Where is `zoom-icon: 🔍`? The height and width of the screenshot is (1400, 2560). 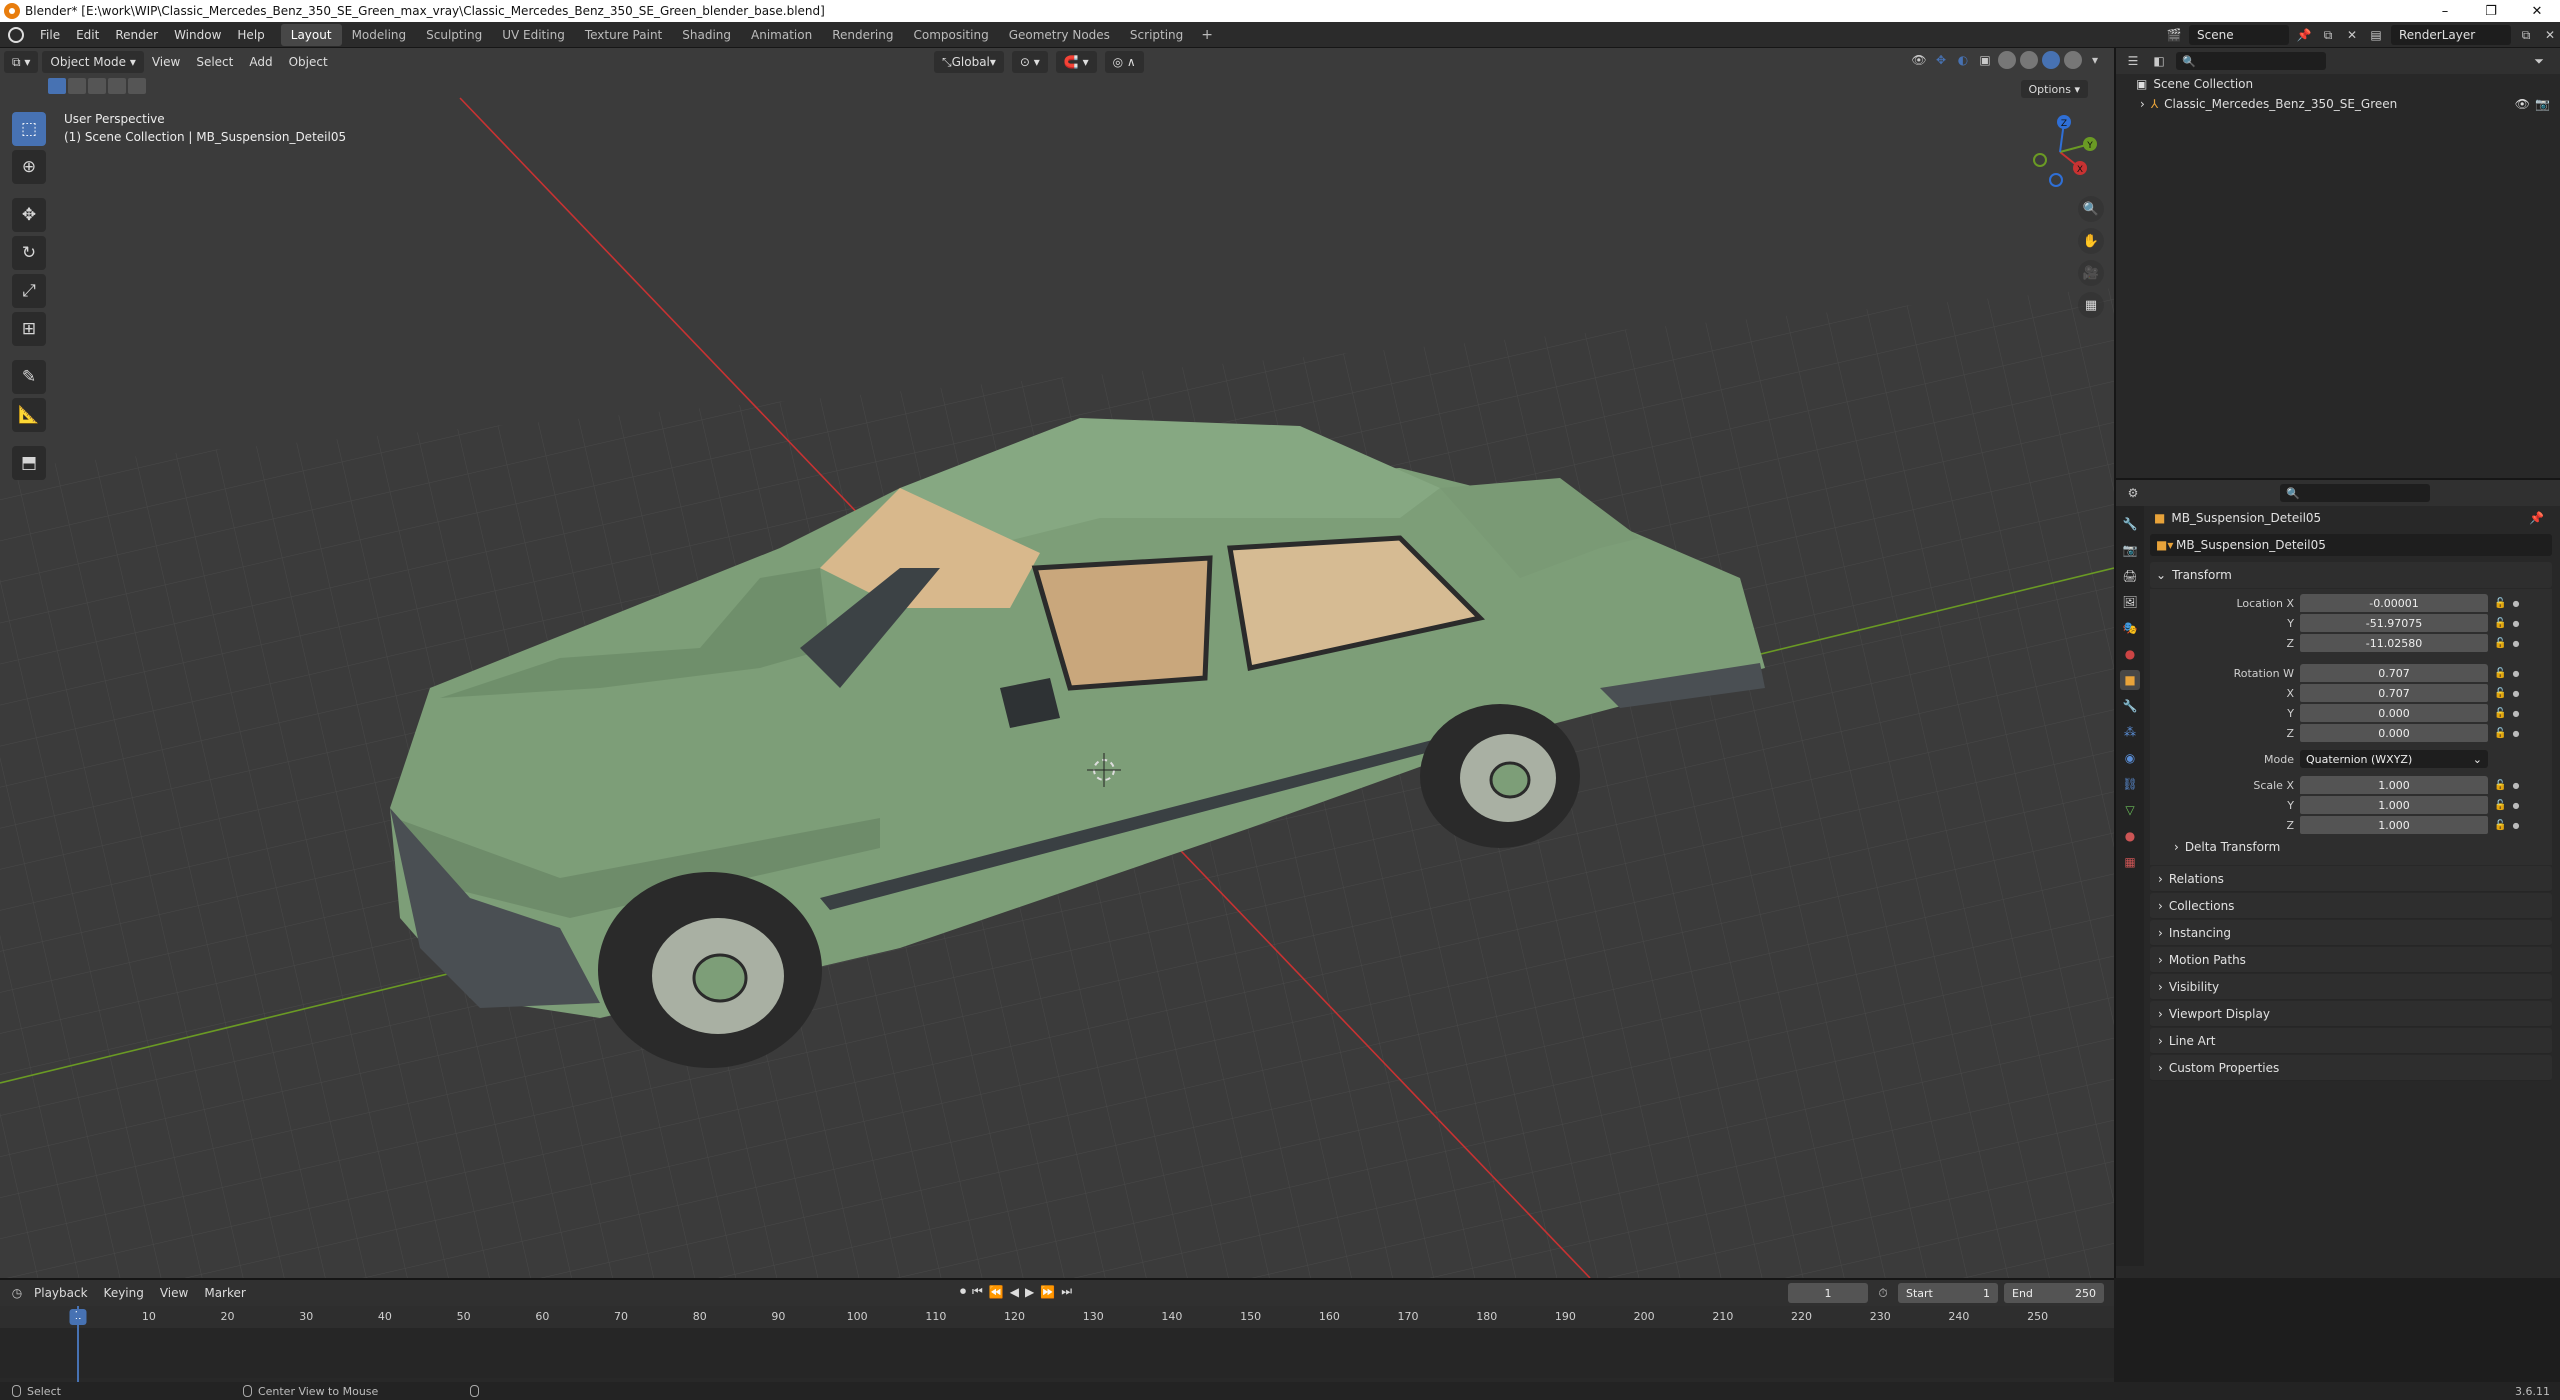 zoom-icon: 🔍 is located at coordinates (2091, 209).